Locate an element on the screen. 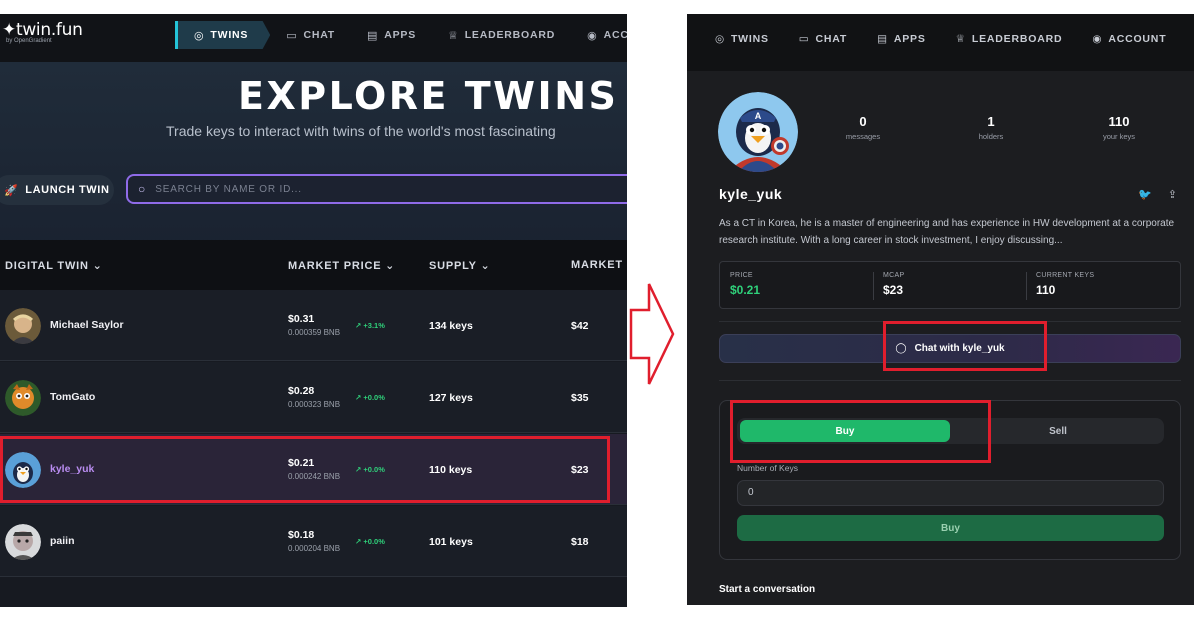 The height and width of the screenshot is (619, 1200). top-nav: ◎ TWINS ▭ CHAT ▤ APPS ♕ LEADERBOARD ◉ ACCOUNT is located at coordinates (940, 42).